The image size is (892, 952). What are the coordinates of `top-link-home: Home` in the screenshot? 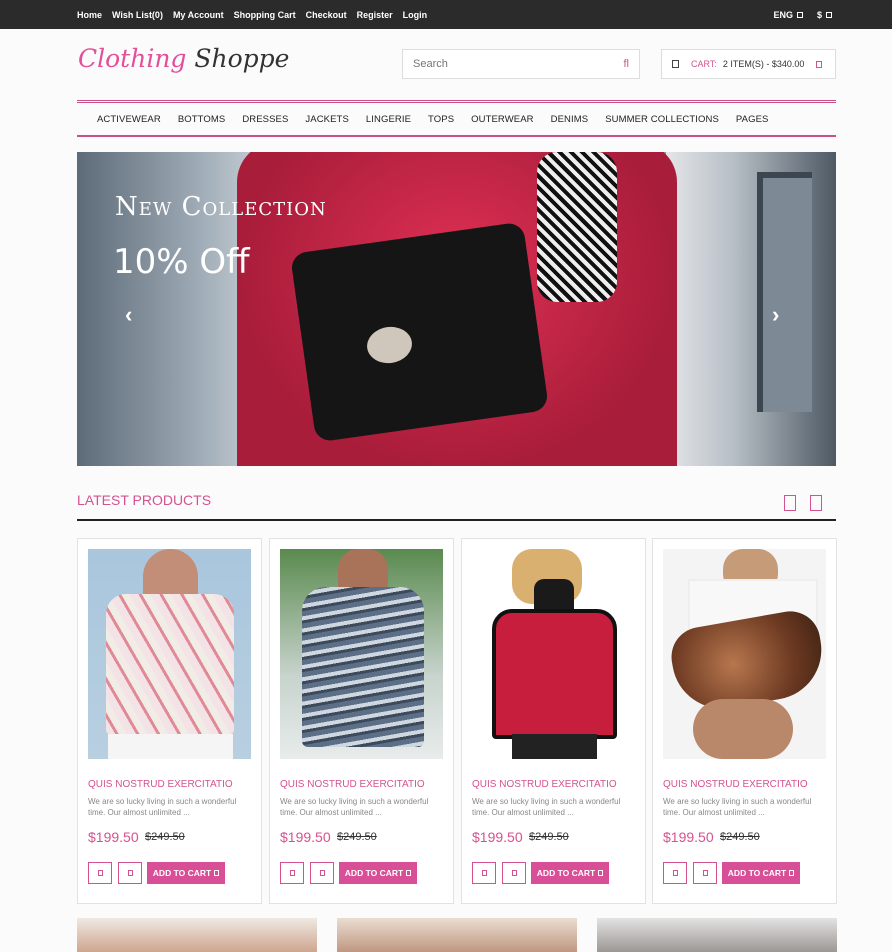 It's located at (89, 15).